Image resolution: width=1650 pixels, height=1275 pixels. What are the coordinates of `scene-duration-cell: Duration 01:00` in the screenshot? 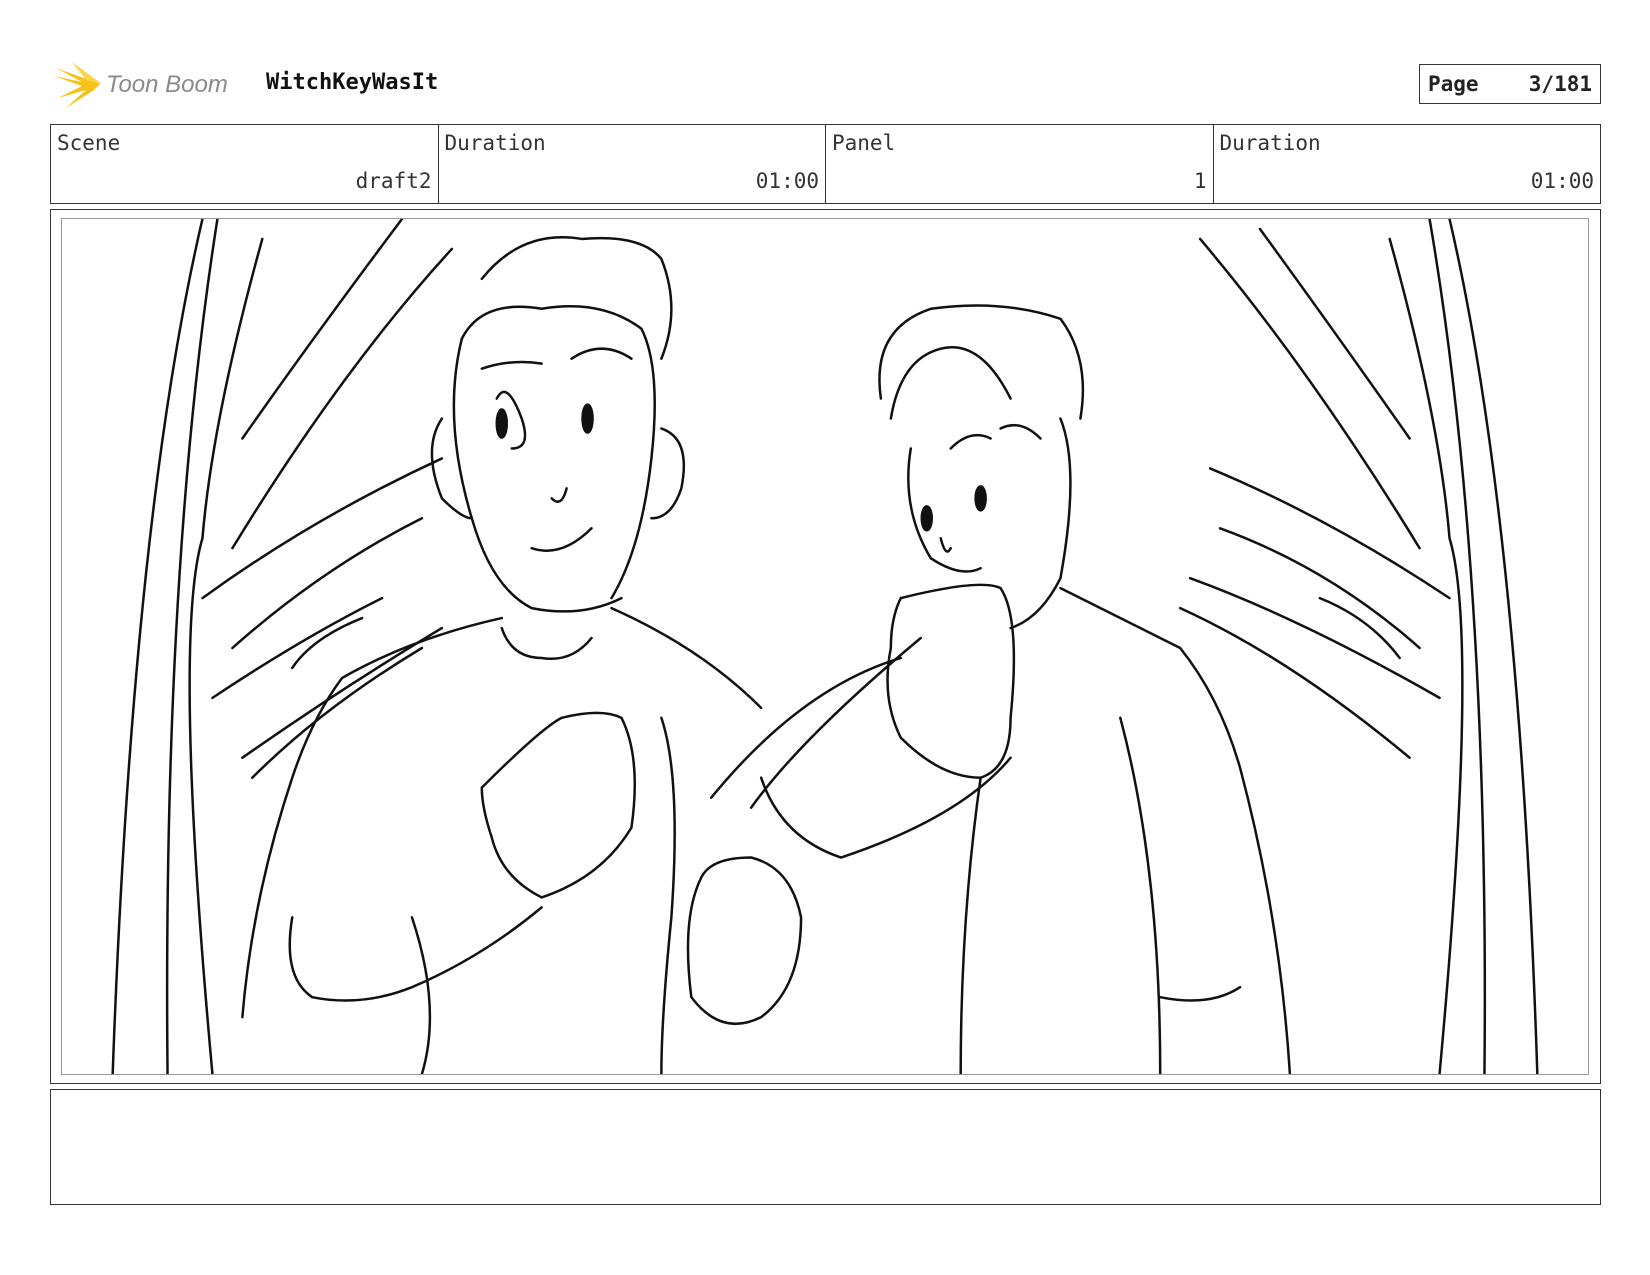 It's located at (632, 164).